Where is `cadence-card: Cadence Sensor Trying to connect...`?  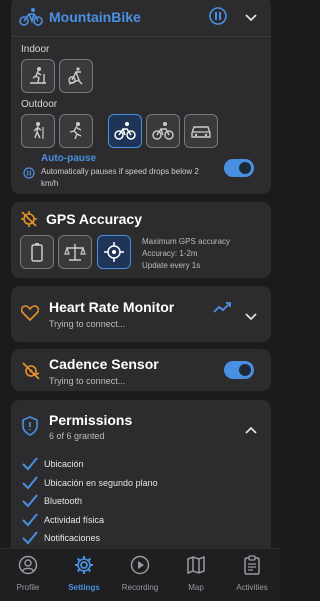 cadence-card: Cadence Sensor Trying to connect... is located at coordinates (141, 370).